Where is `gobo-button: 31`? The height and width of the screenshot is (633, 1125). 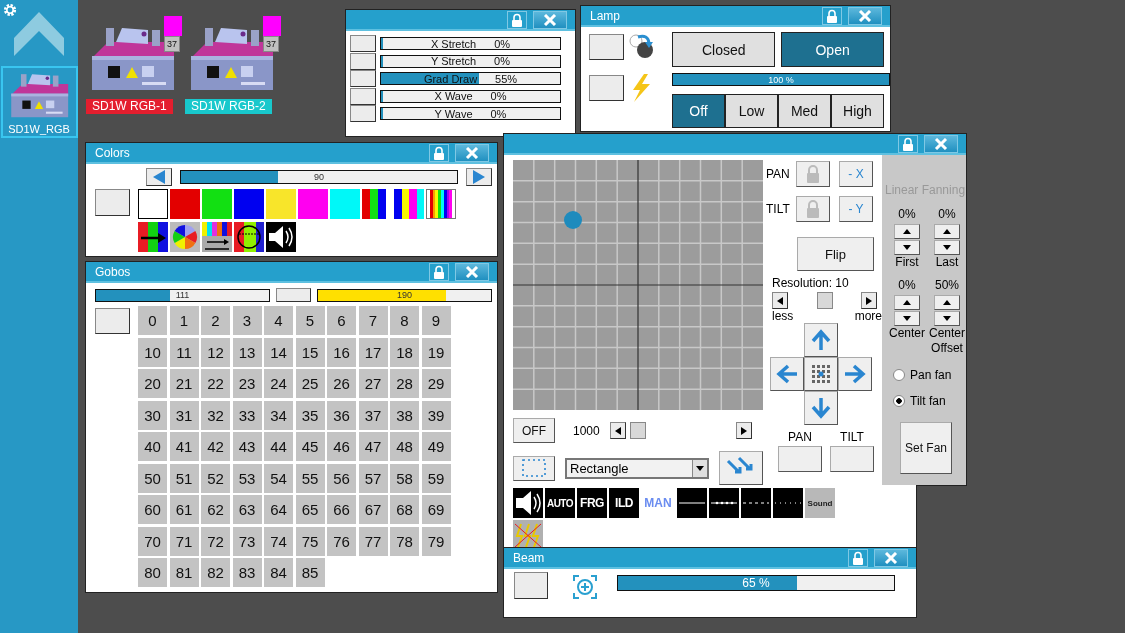 gobo-button: 31 is located at coordinates (184, 415).